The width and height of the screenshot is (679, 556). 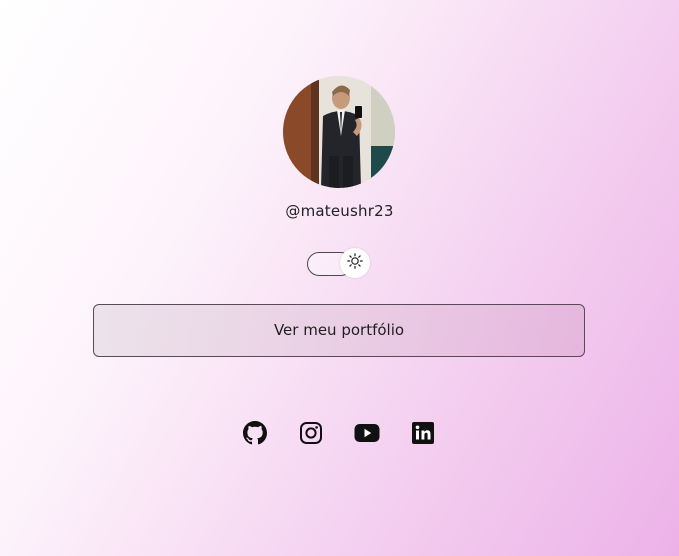 I want to click on linkedin-link, so click(x=423, y=433).